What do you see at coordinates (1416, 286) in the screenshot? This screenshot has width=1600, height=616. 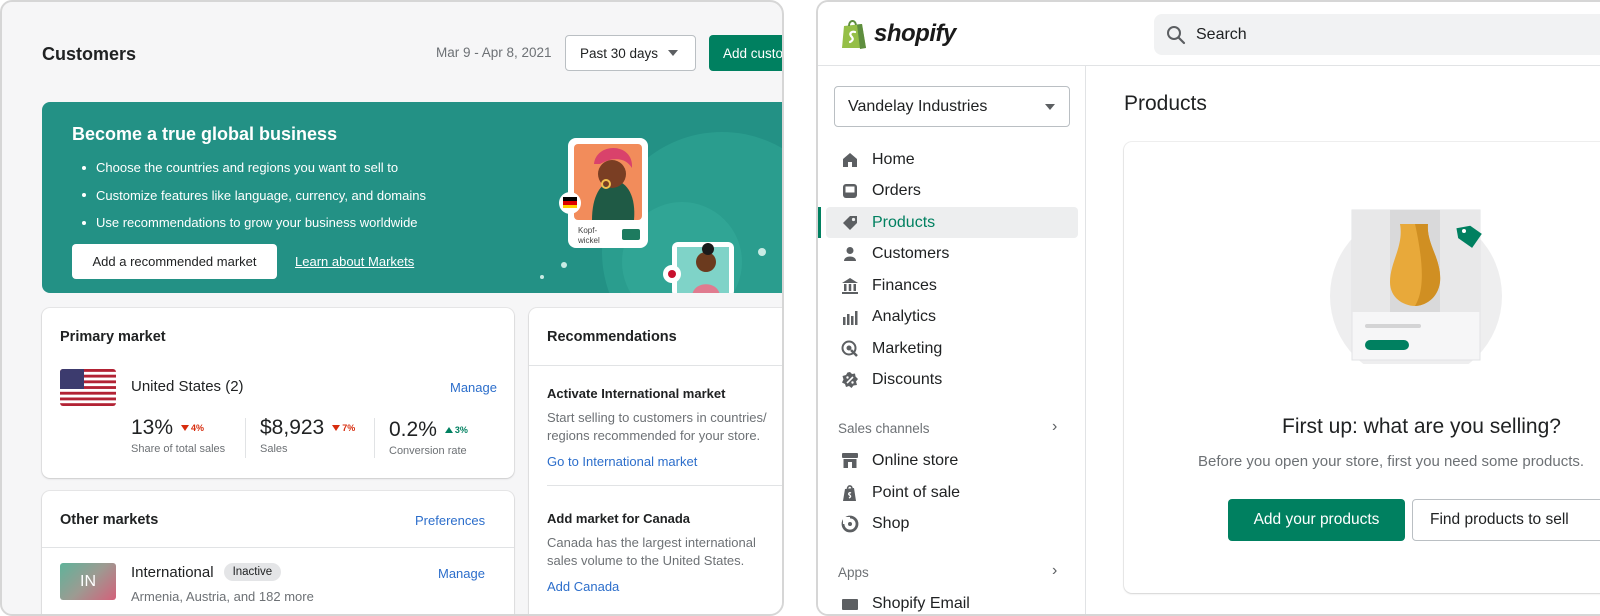 I see `product-illustration` at bounding box center [1416, 286].